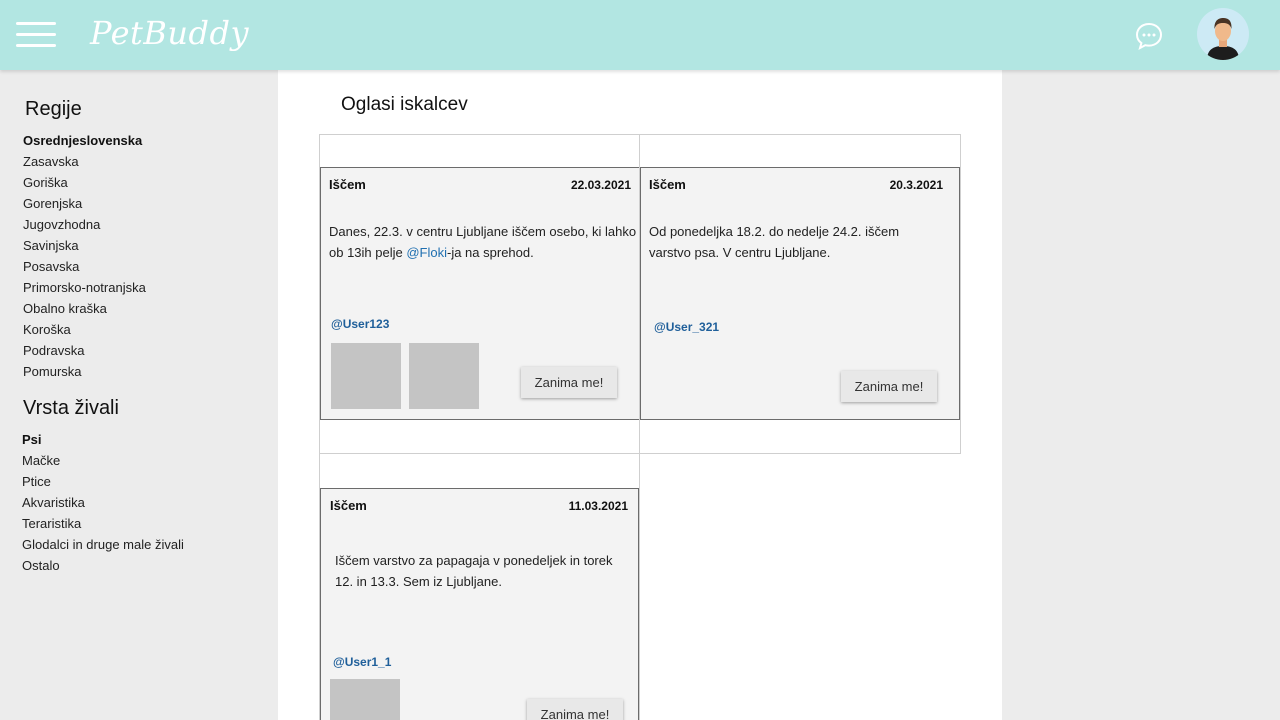 The image size is (1280, 720). Describe the element at coordinates (600, 185) in the screenshot. I see `ad-date: 22.03.2021` at that location.